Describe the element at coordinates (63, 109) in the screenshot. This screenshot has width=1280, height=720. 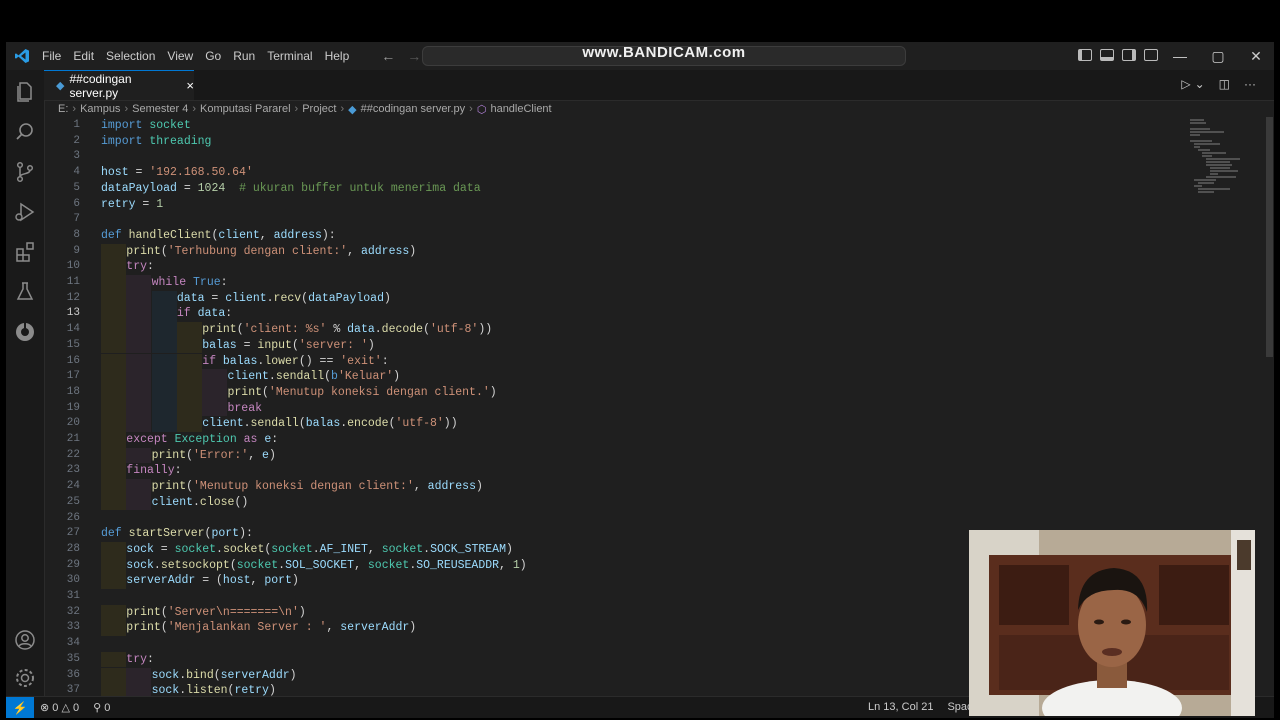
I see `breadcrumb-drive: E:` at that location.